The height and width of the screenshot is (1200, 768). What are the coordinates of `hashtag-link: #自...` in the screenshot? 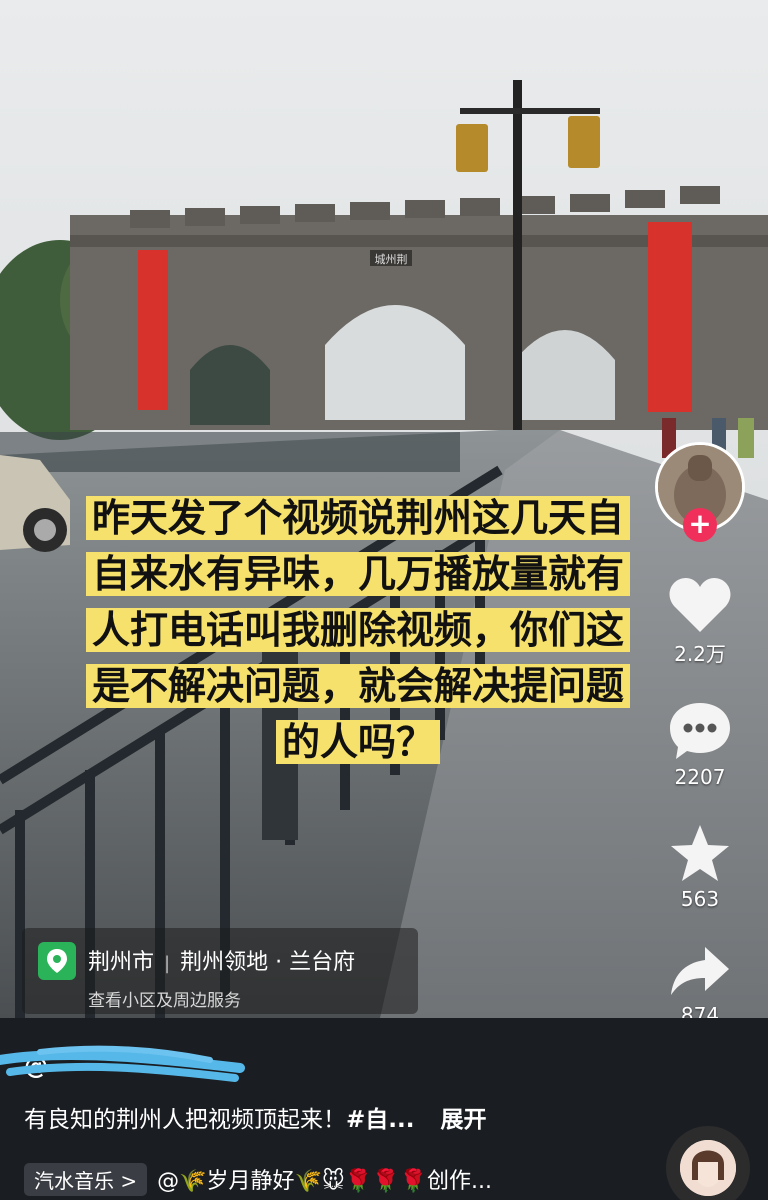 It's located at (380, 1120).